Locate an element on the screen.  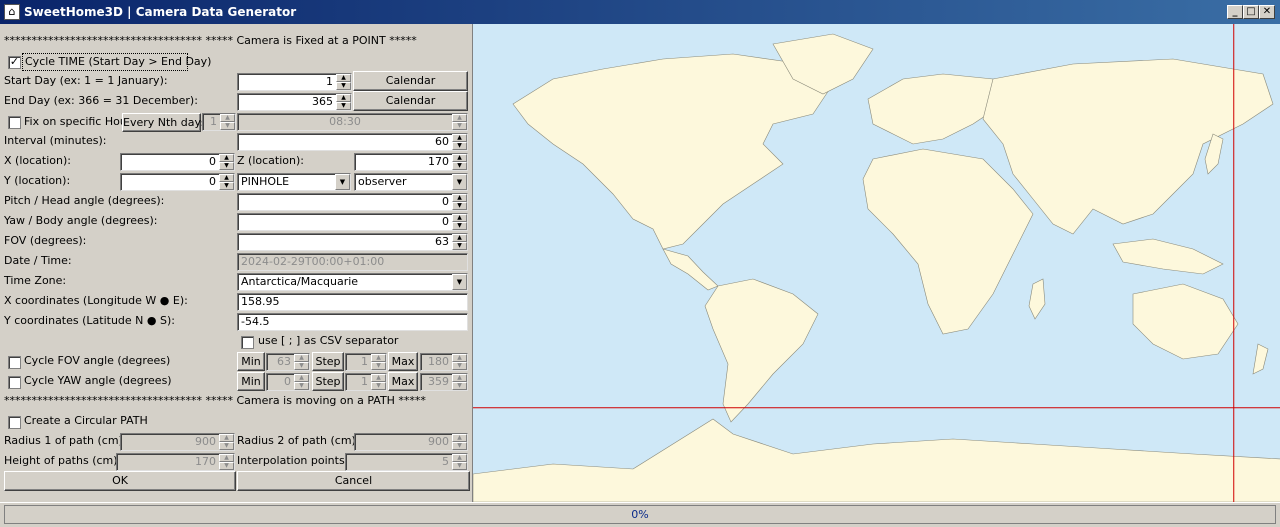
radius1-input: 900 is located at coordinates (177, 442).